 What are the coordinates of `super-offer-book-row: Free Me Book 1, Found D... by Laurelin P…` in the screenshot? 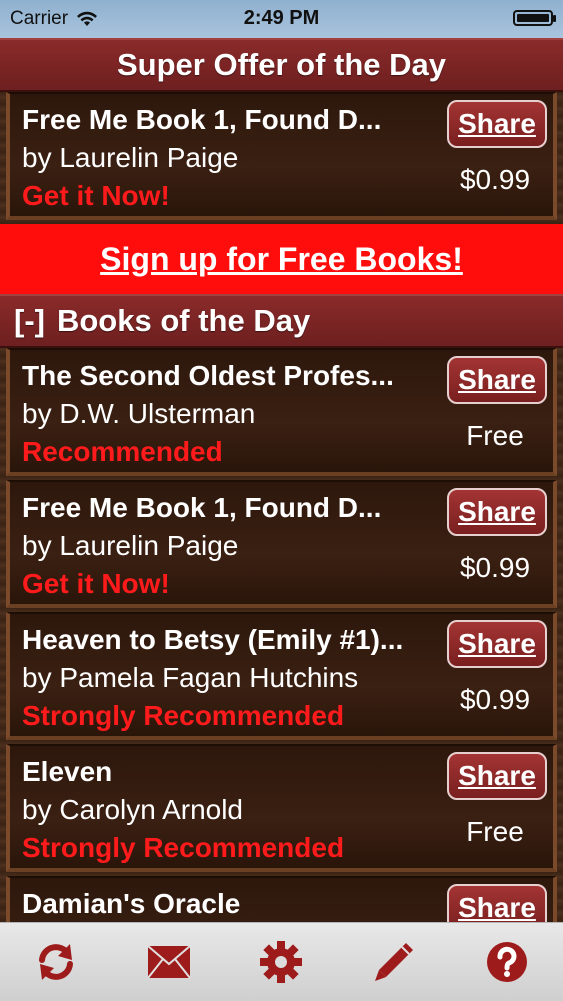 It's located at (281, 156).